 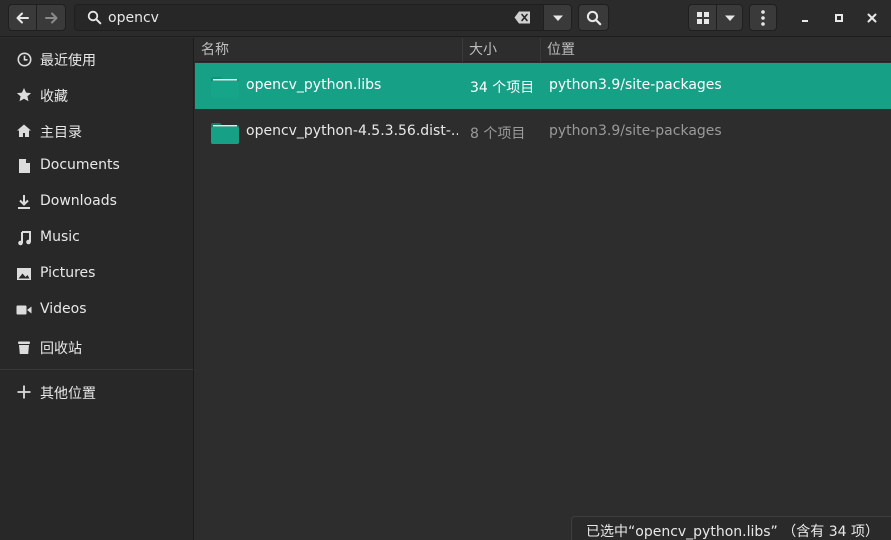 I want to click on backspace-clear-icon, so click(x=522, y=19).